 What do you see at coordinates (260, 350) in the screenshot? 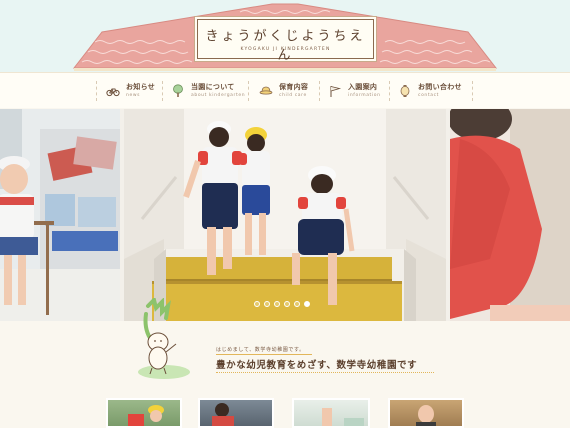
I see `intro-greeting: はじめまして、数学寺幼稚園です。` at bounding box center [260, 350].